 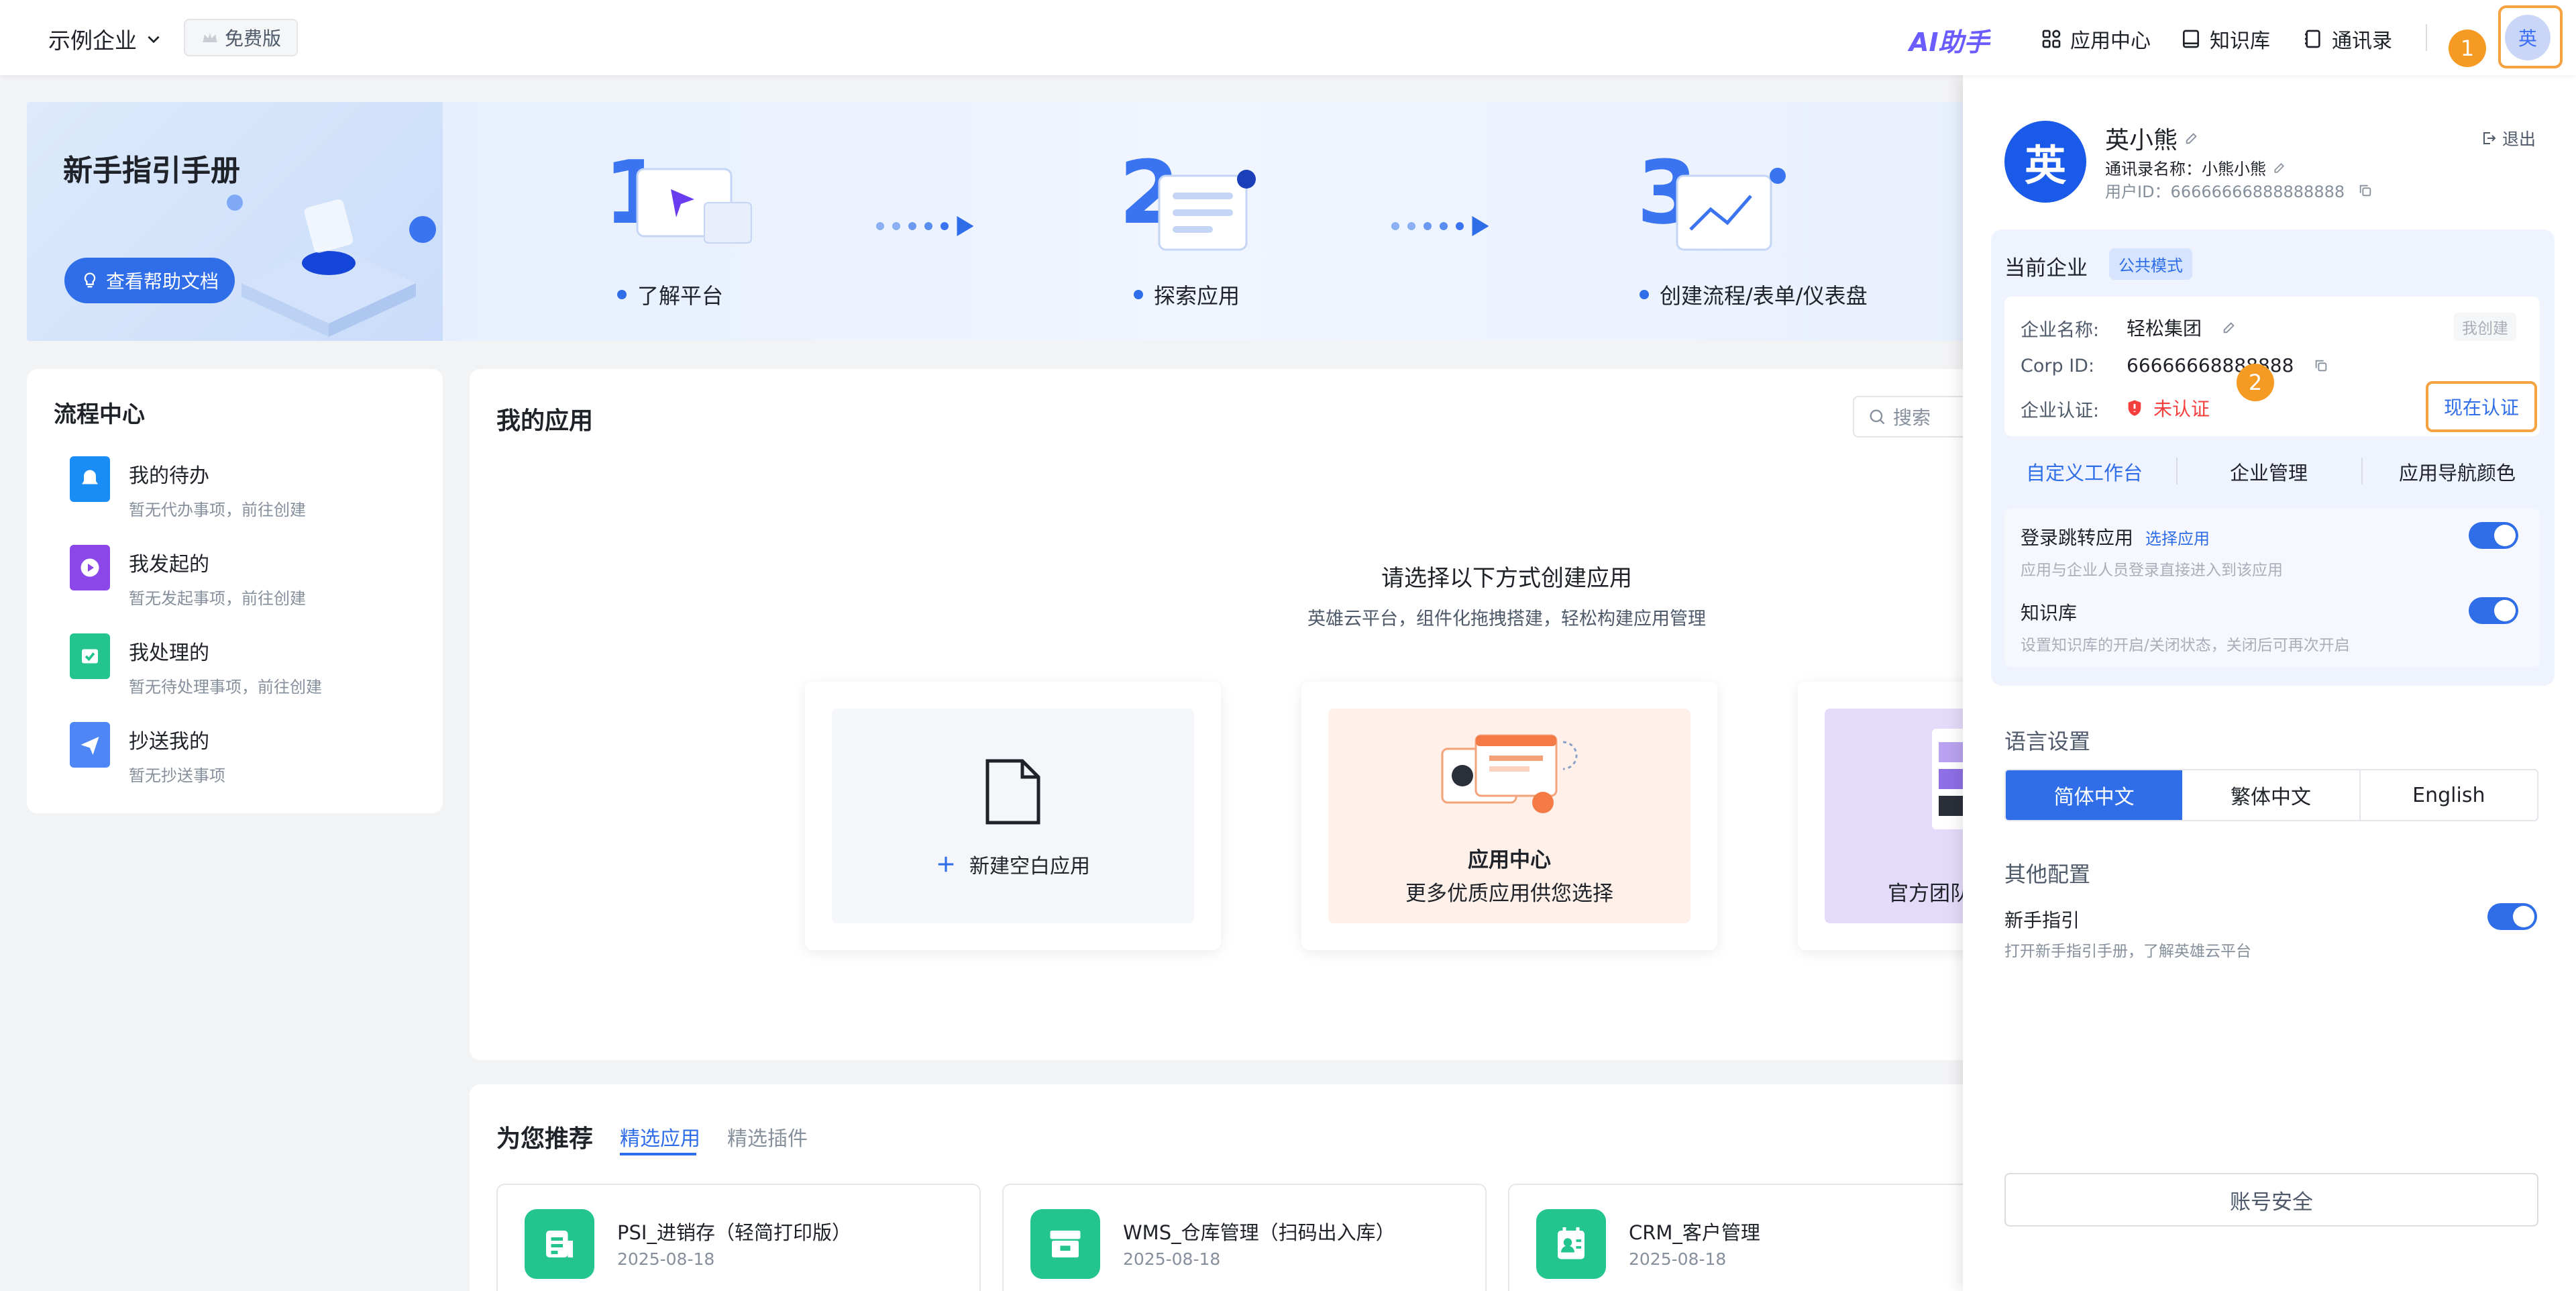 What do you see at coordinates (2152, 138) in the screenshot?
I see `drawer-user-name: 英小熊` at bounding box center [2152, 138].